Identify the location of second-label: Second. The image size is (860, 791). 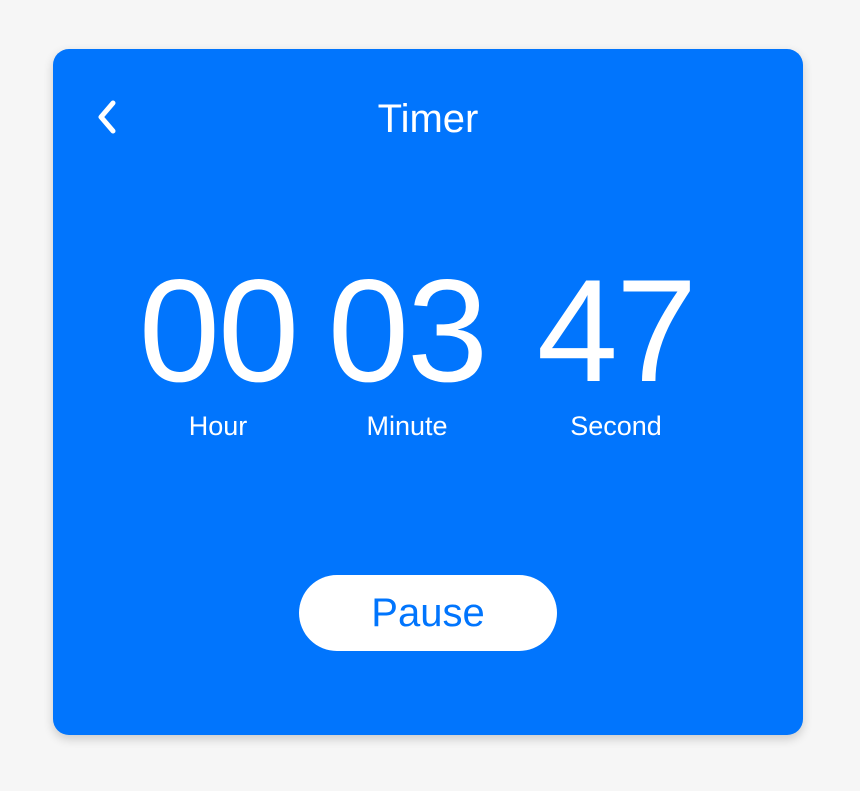
(616, 426).